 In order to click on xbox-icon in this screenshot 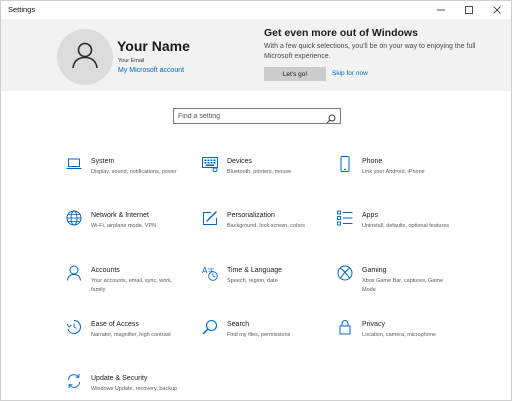, I will do `click(345, 273)`.